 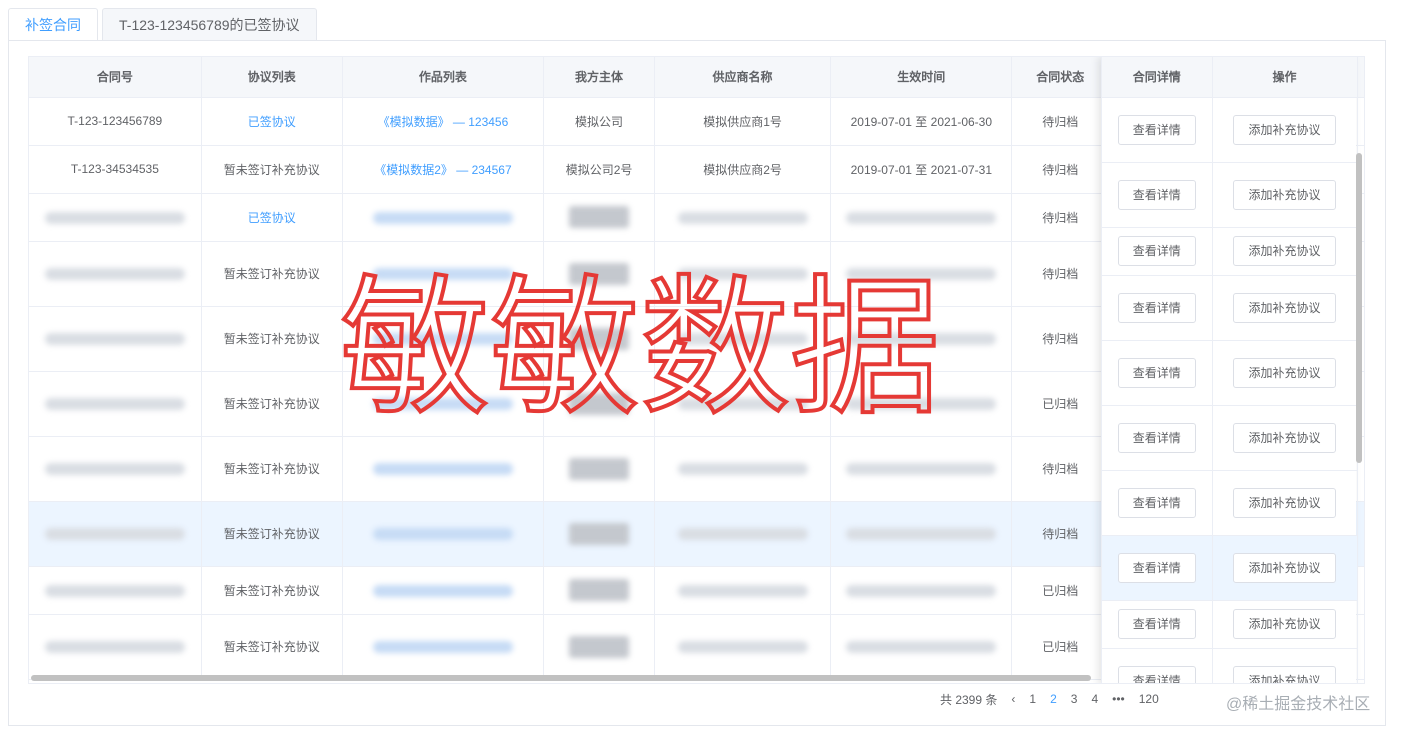 What do you see at coordinates (1285, 77) in the screenshot?
I see `col-actions-header: 操作` at bounding box center [1285, 77].